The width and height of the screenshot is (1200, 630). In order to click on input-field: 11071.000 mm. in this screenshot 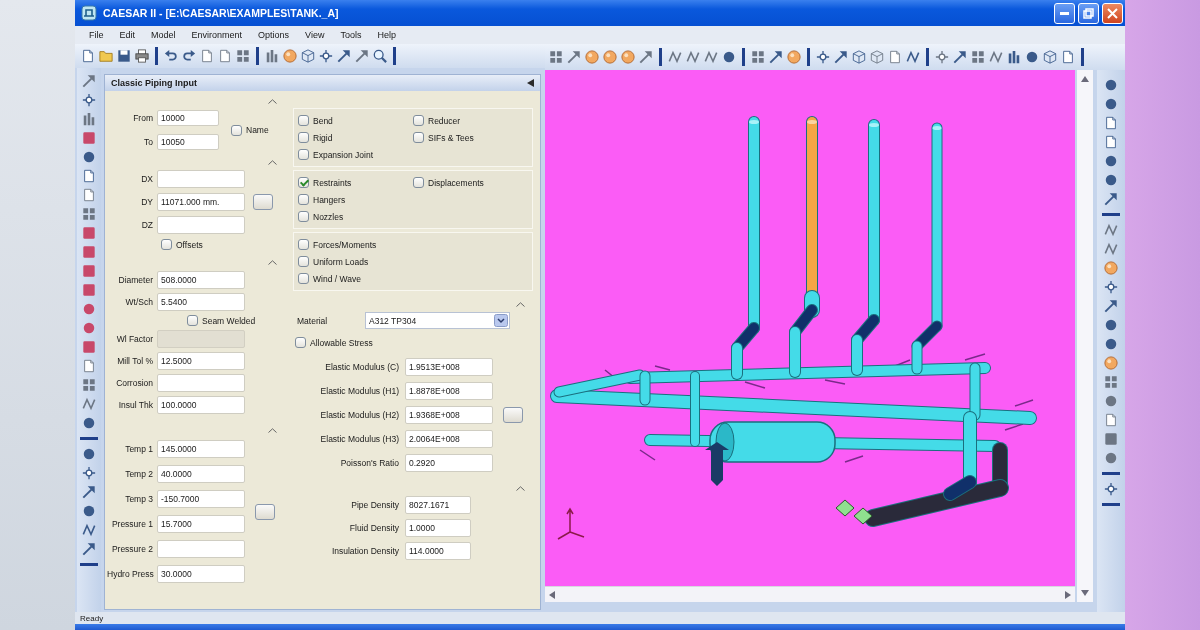, I will do `click(201, 202)`.